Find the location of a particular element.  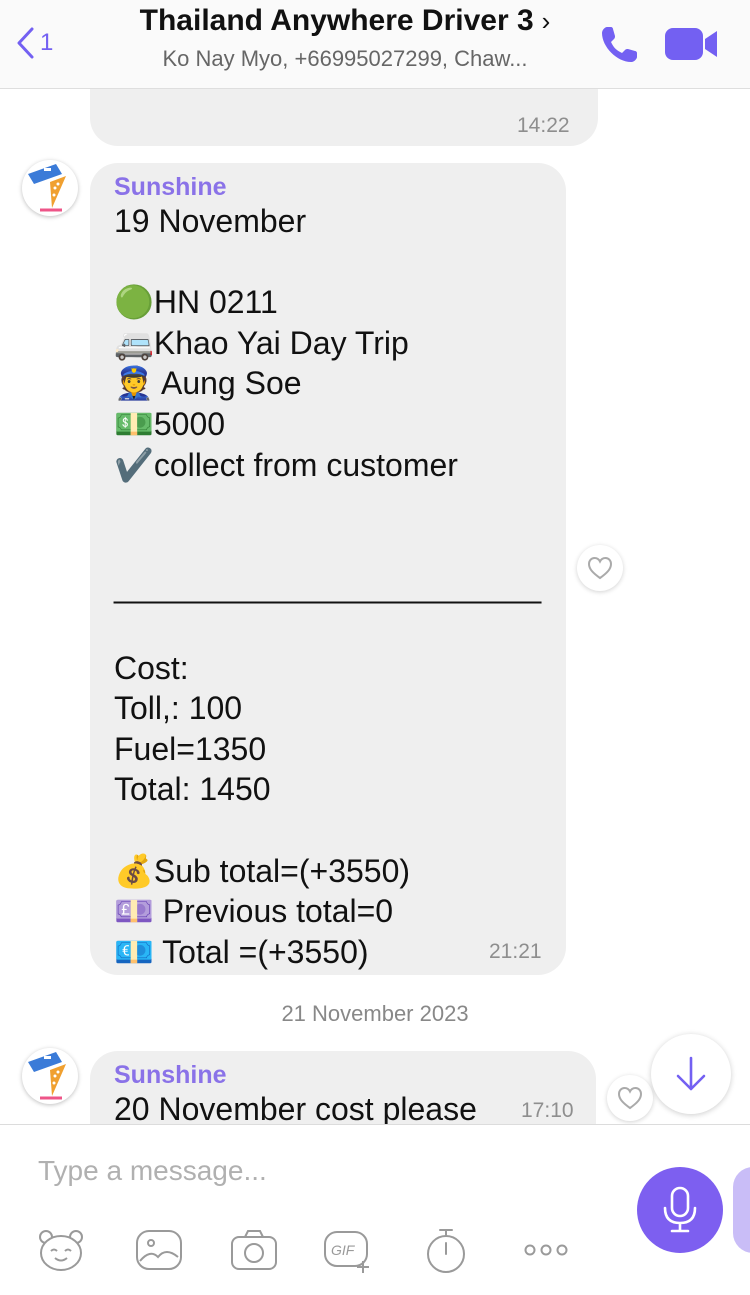

message-text: THB is located at coordinates (147, 94).